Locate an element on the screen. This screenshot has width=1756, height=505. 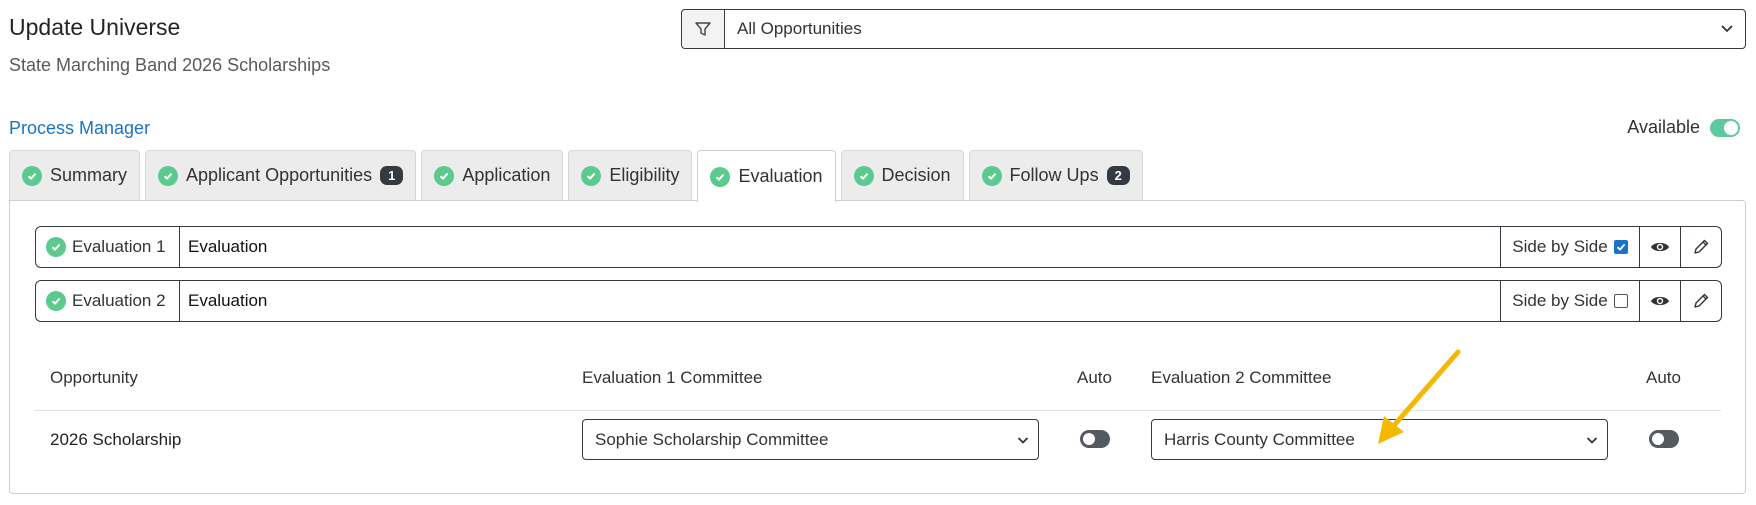
tab-evaluation: Evaluation is located at coordinates (766, 176).